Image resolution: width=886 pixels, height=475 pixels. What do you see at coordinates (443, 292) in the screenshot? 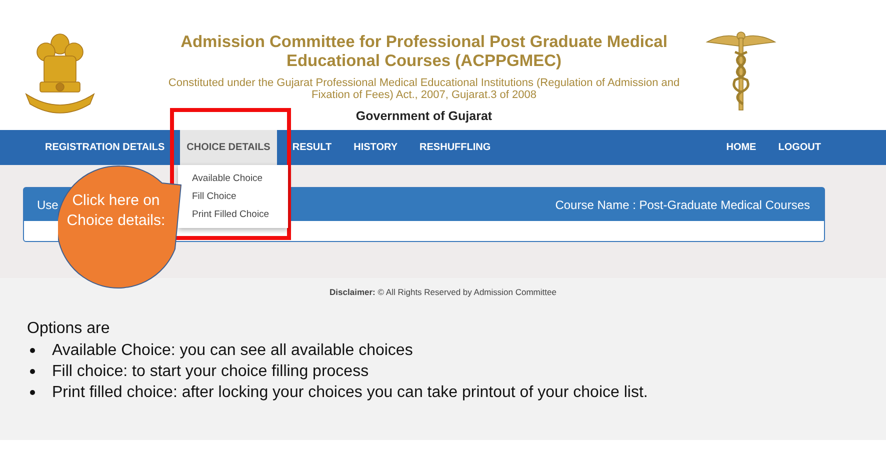
I see `disclaimer-text: Disclaimer: © All Rights Reserved by Admission Committee` at bounding box center [443, 292].